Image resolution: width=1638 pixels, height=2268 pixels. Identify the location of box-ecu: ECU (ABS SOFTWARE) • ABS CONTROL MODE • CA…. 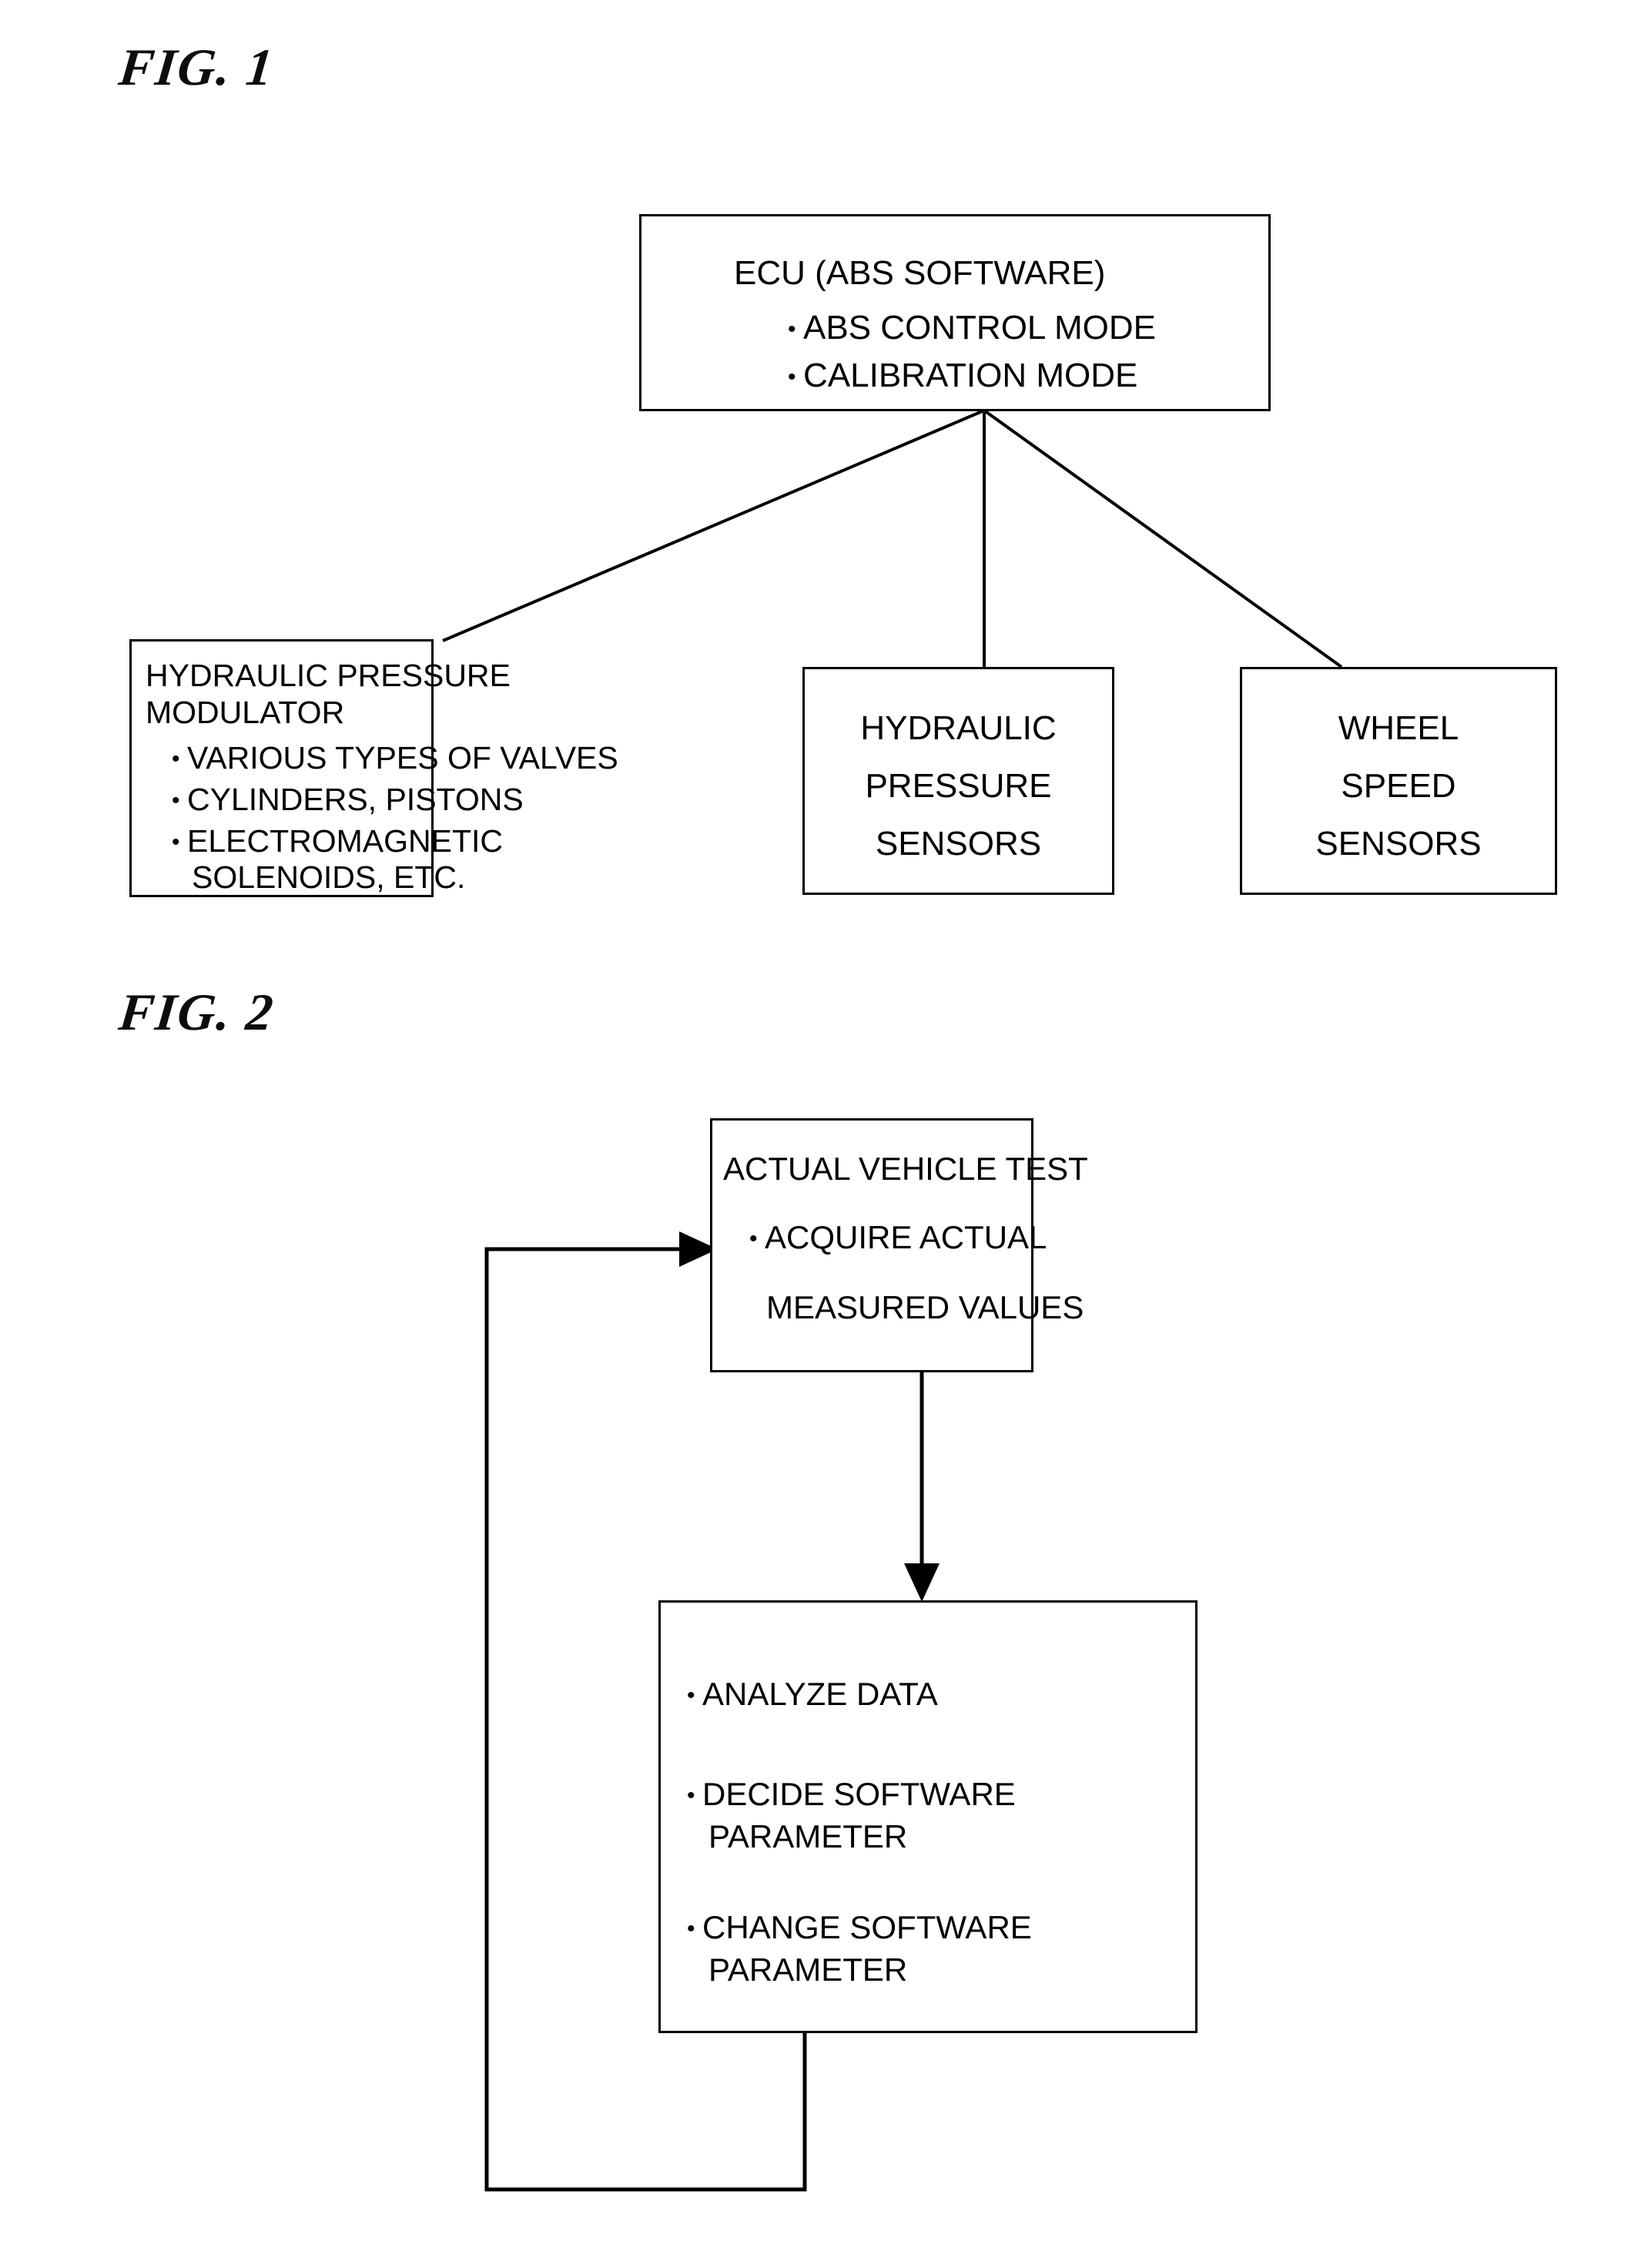
(955, 312).